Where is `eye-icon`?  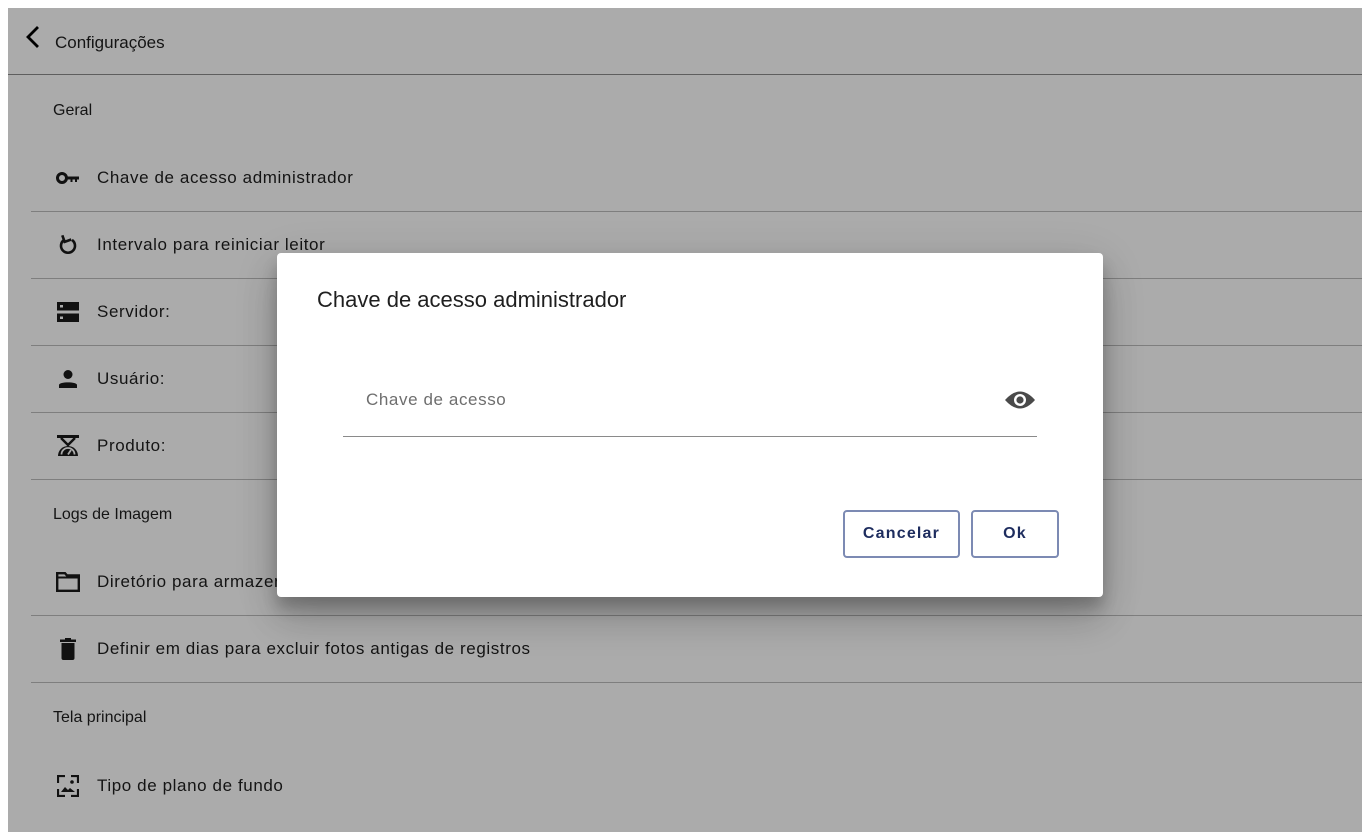
eye-icon is located at coordinates (1020, 400).